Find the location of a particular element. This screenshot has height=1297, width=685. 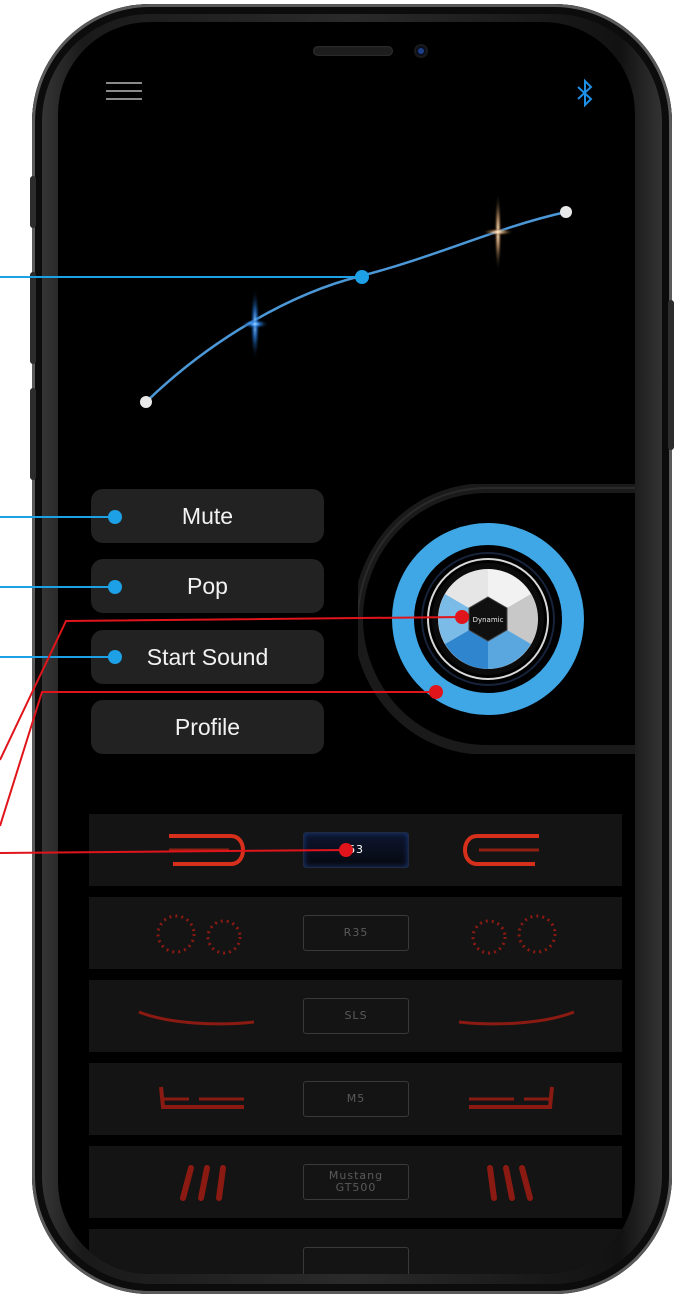

mode-dial: Dynamic is located at coordinates (496, 619).